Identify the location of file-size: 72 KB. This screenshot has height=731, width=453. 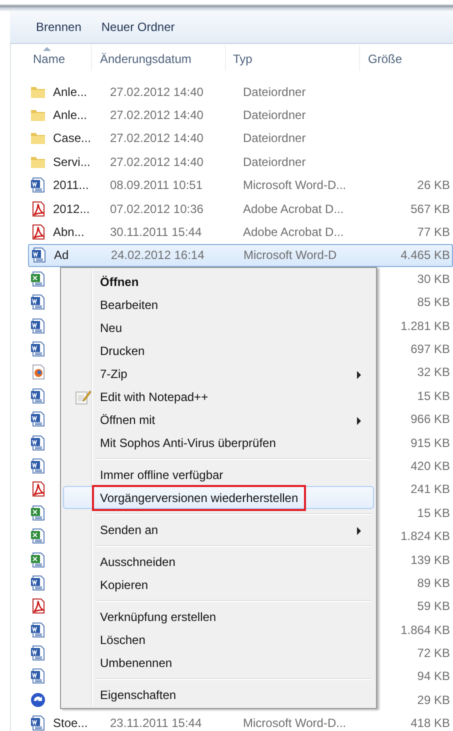
(433, 653).